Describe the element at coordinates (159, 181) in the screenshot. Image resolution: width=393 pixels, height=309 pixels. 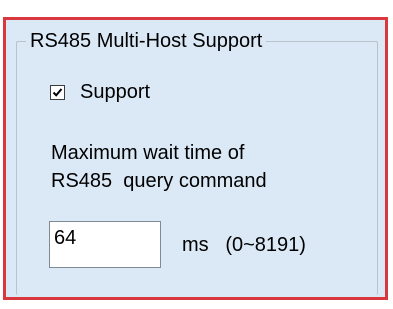
I see `wait-time-description-line2: RS485 query command` at that location.